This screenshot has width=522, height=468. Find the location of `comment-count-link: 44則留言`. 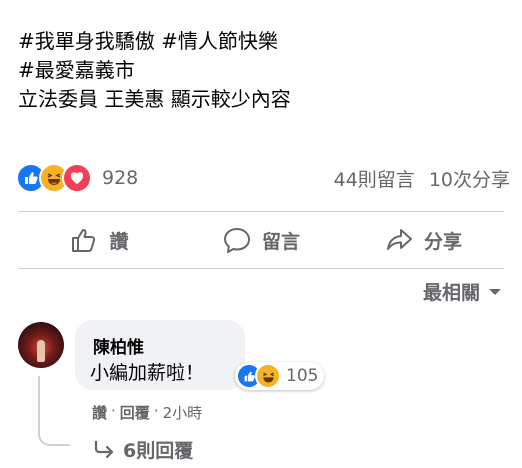

comment-count-link: 44則留言 is located at coordinates (374, 178).